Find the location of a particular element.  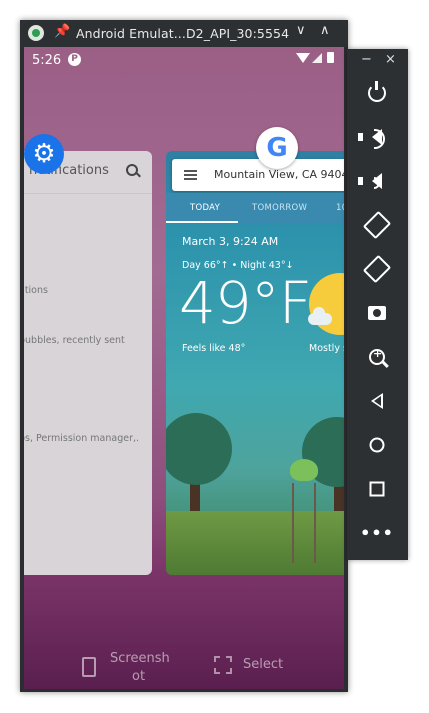

emulator-toolbar: − × ••• is located at coordinates (377, 304).